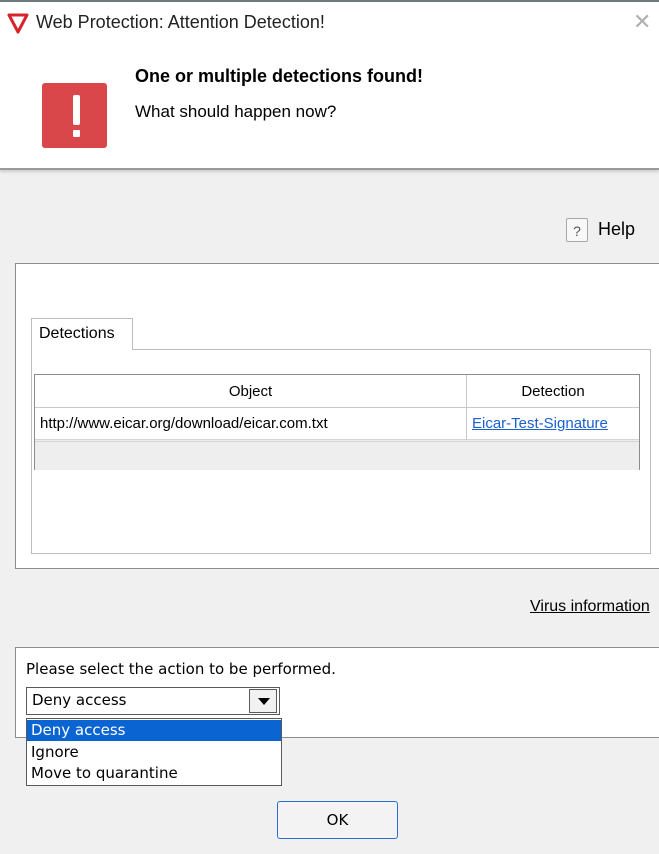 The image size is (659, 854). What do you see at coordinates (79, 700) in the screenshot?
I see `action-select-value: Deny access` at bounding box center [79, 700].